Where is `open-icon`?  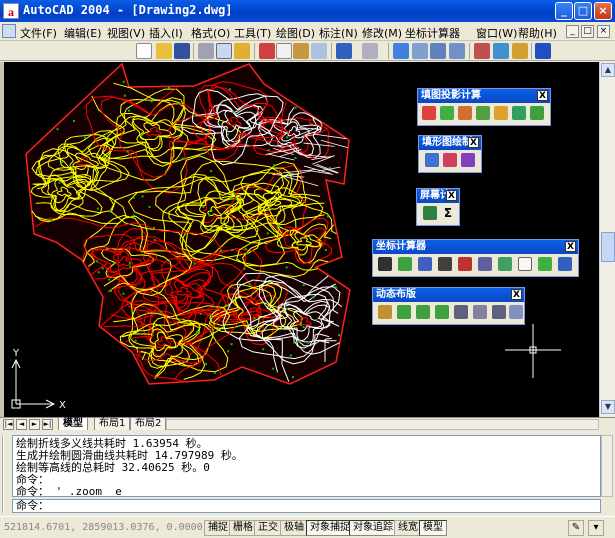 open-icon is located at coordinates (164, 51).